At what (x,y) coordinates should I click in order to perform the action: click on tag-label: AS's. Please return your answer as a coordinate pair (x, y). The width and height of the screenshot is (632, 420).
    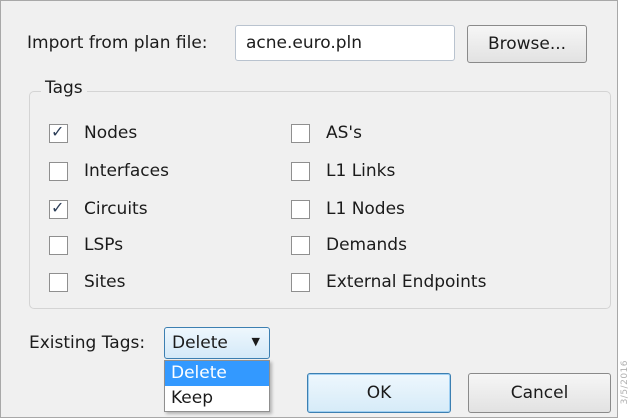
    Looking at the image, I should click on (344, 133).